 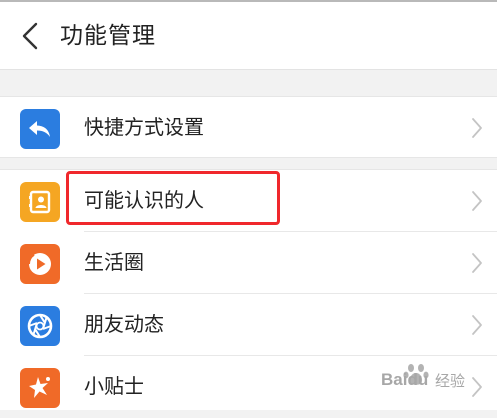 I want to click on menu-item-shortcut-settings: 快捷方式设置, so click(x=248, y=128).